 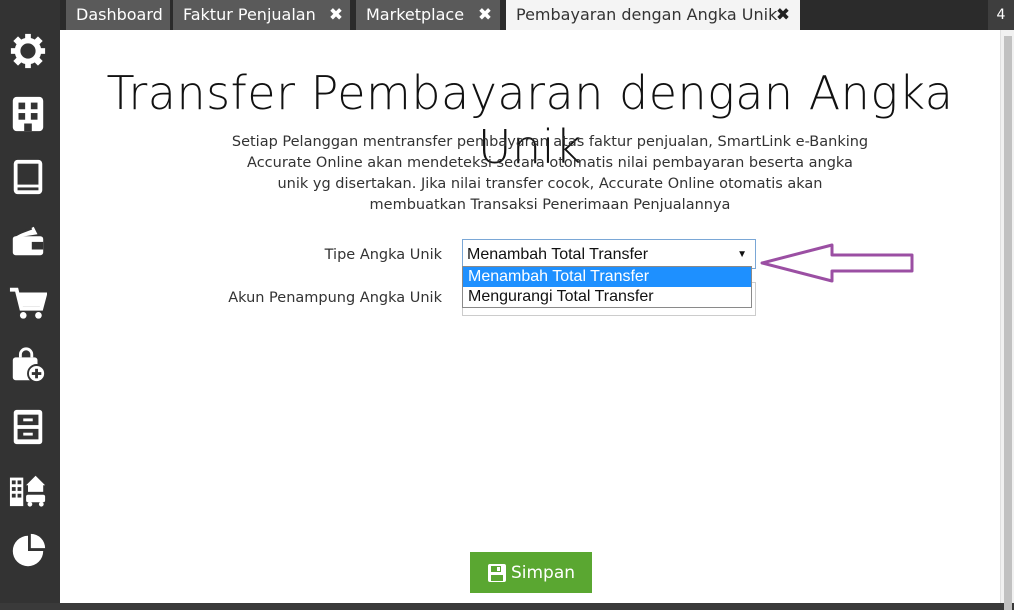 What do you see at coordinates (28, 489) in the screenshot?
I see `asset-property-icon` at bounding box center [28, 489].